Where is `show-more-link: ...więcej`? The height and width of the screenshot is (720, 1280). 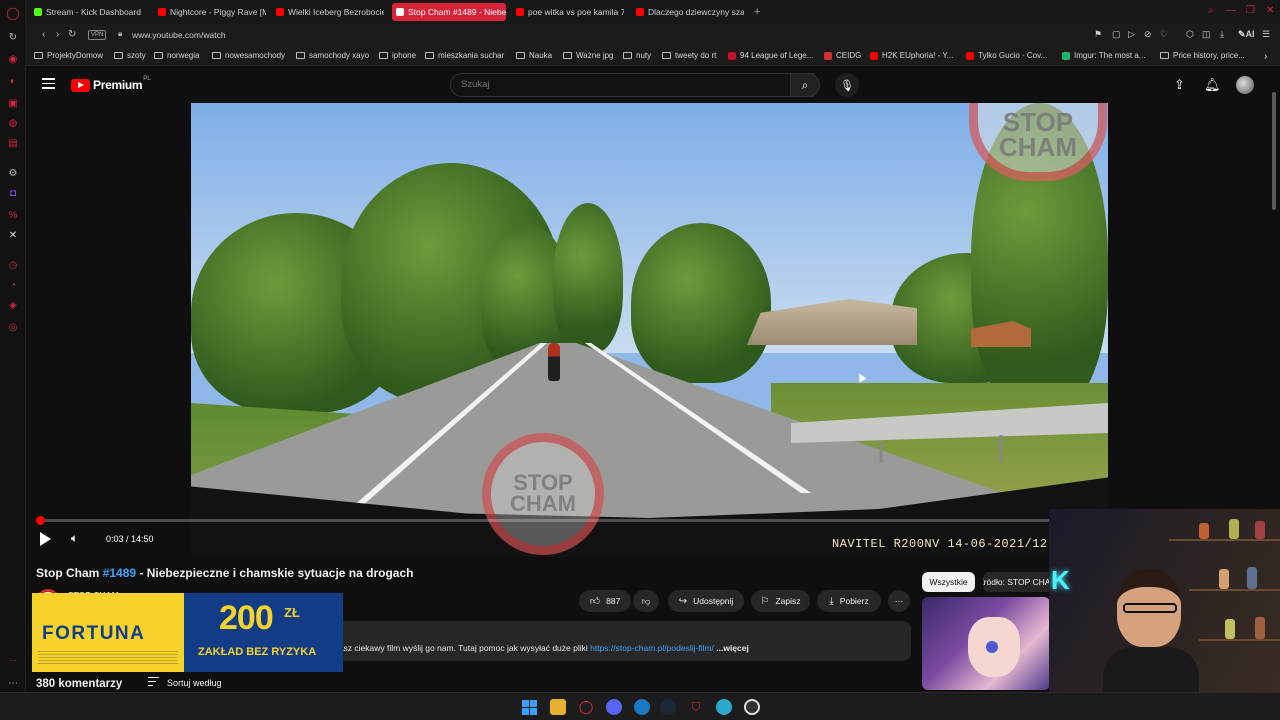 show-more-link: ...więcej is located at coordinates (731, 648).